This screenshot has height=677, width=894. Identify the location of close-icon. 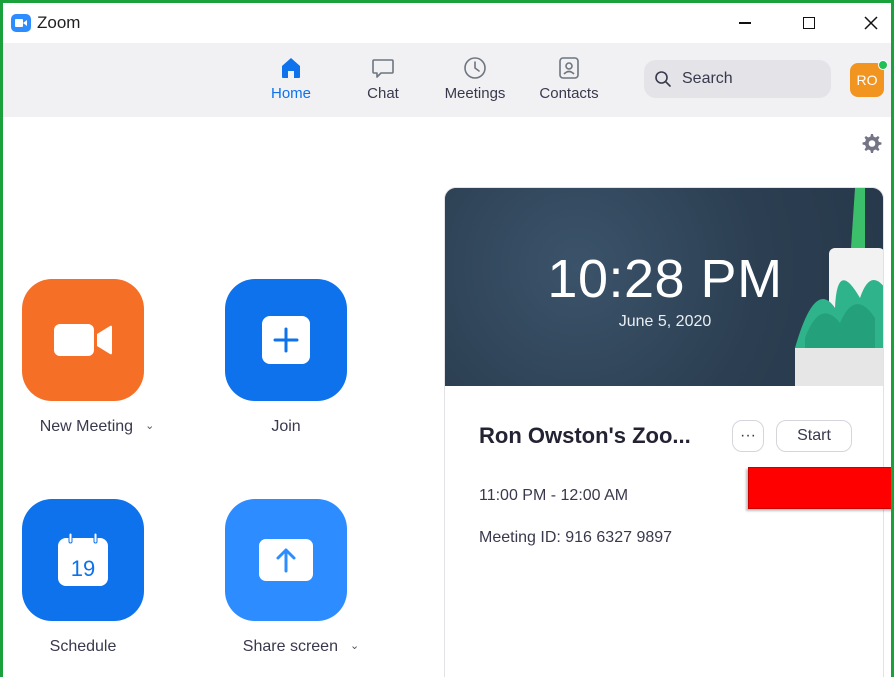
(871, 23).